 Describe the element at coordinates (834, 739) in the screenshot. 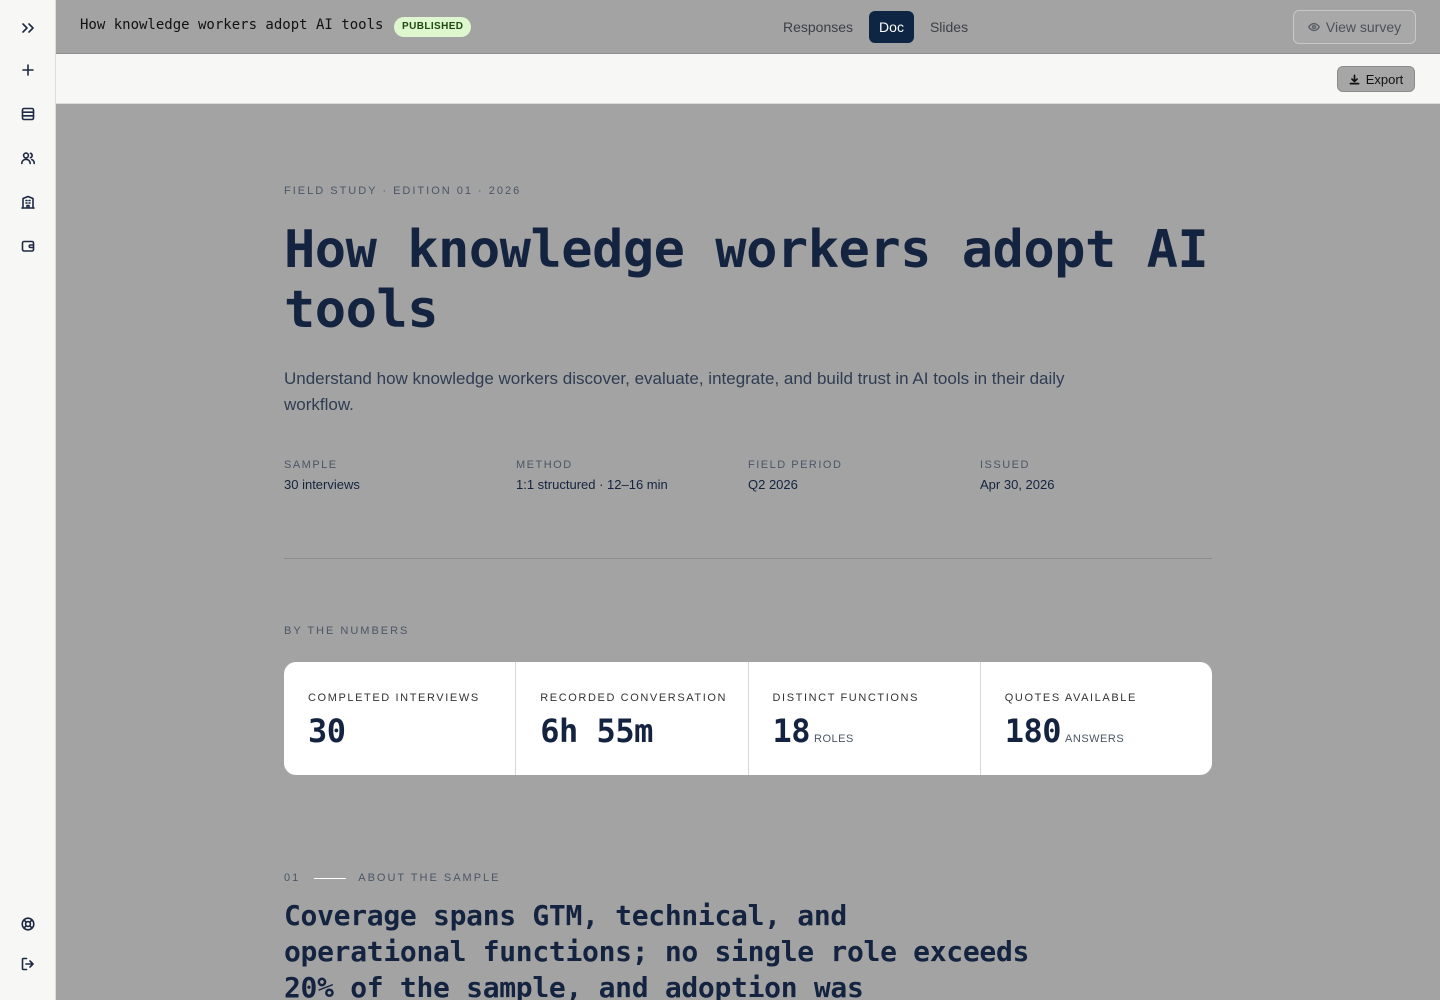

I see `stat-unit: ROLES` at that location.